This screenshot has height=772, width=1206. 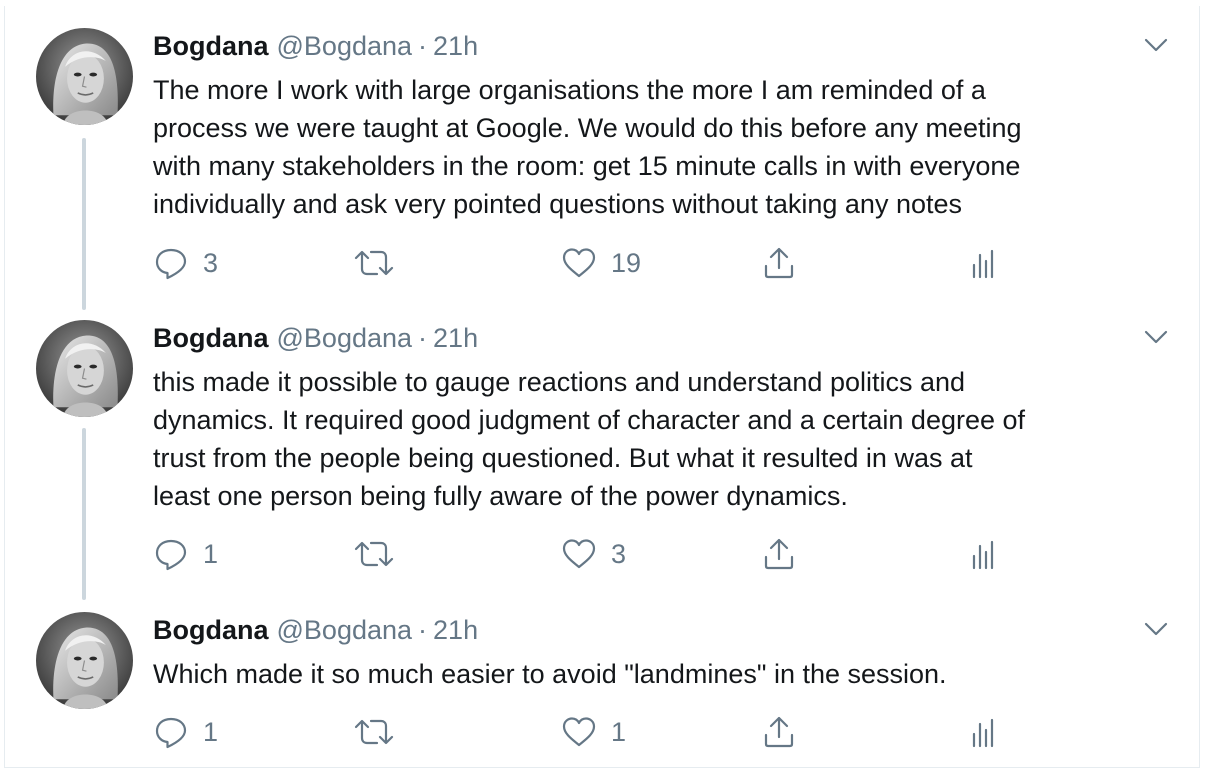 I want to click on tweet-actions: 1 3, so click(x=593, y=554).